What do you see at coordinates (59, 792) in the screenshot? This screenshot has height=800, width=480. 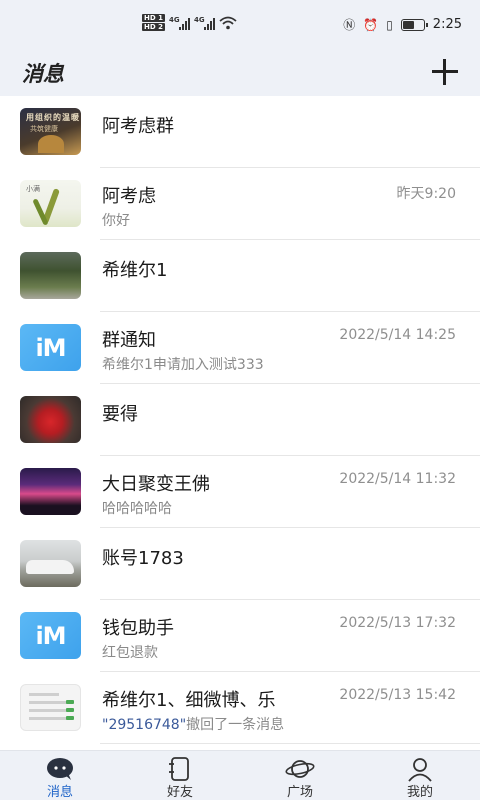 I see `tab-label: 消息` at bounding box center [59, 792].